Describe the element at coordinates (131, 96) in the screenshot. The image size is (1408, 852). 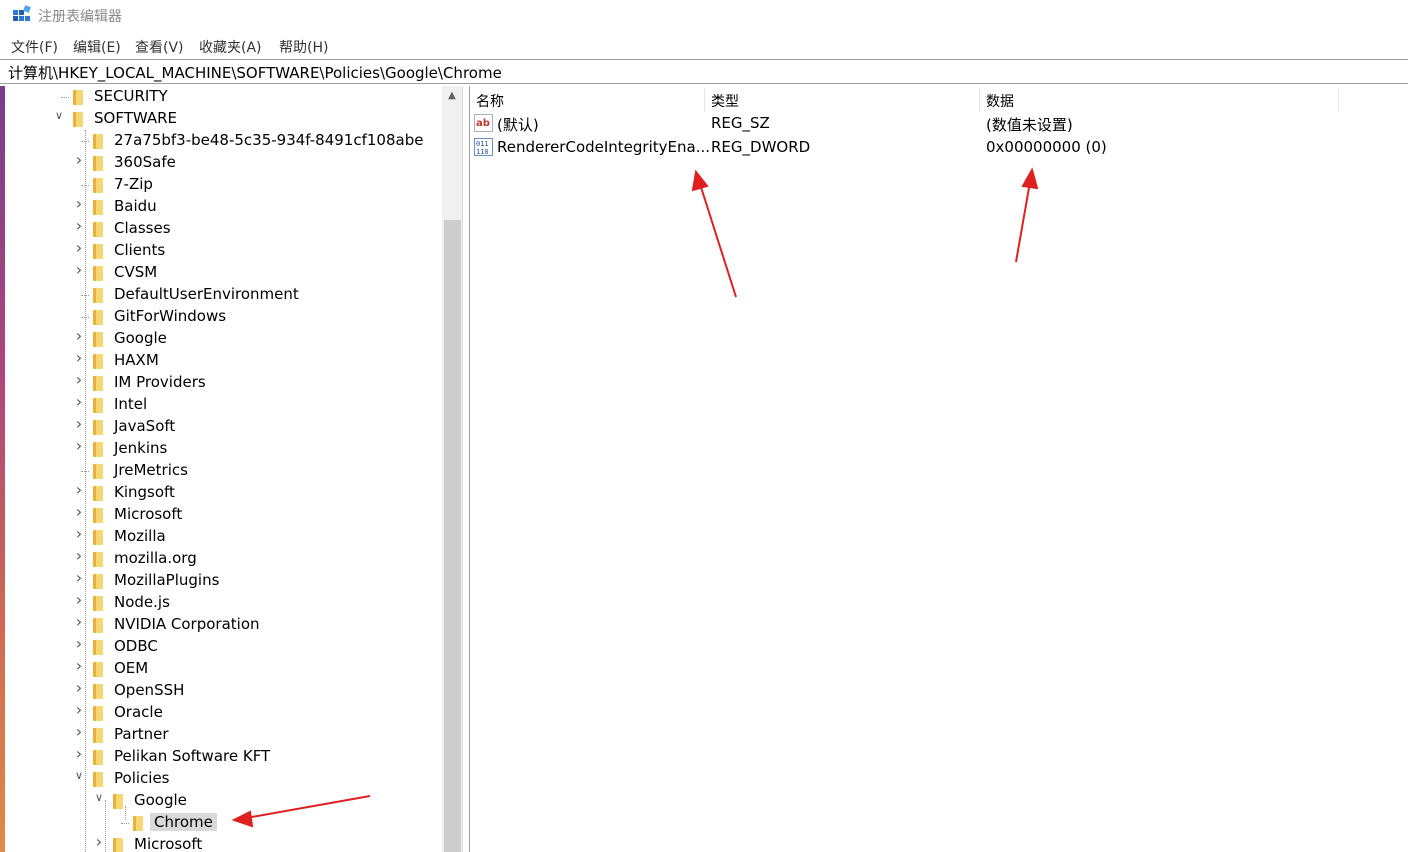
I see `tree-item-label: SECURITY` at that location.